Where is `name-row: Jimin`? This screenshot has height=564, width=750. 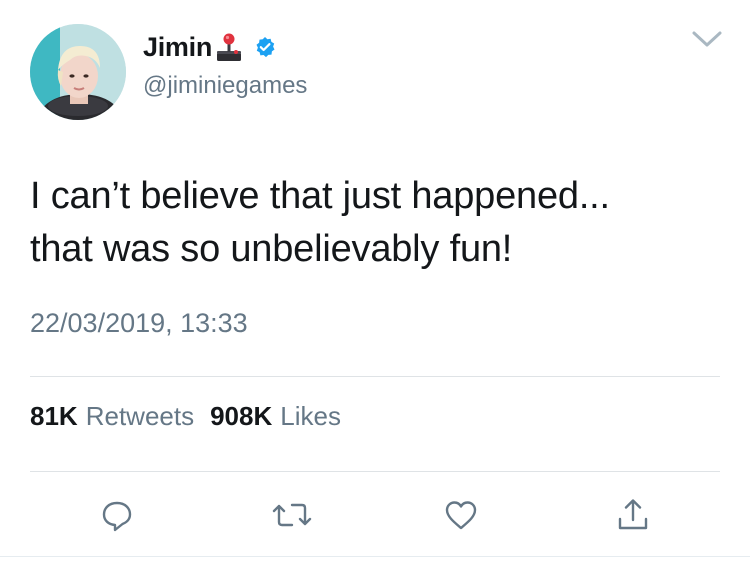
name-row: Jimin is located at coordinates (209, 47).